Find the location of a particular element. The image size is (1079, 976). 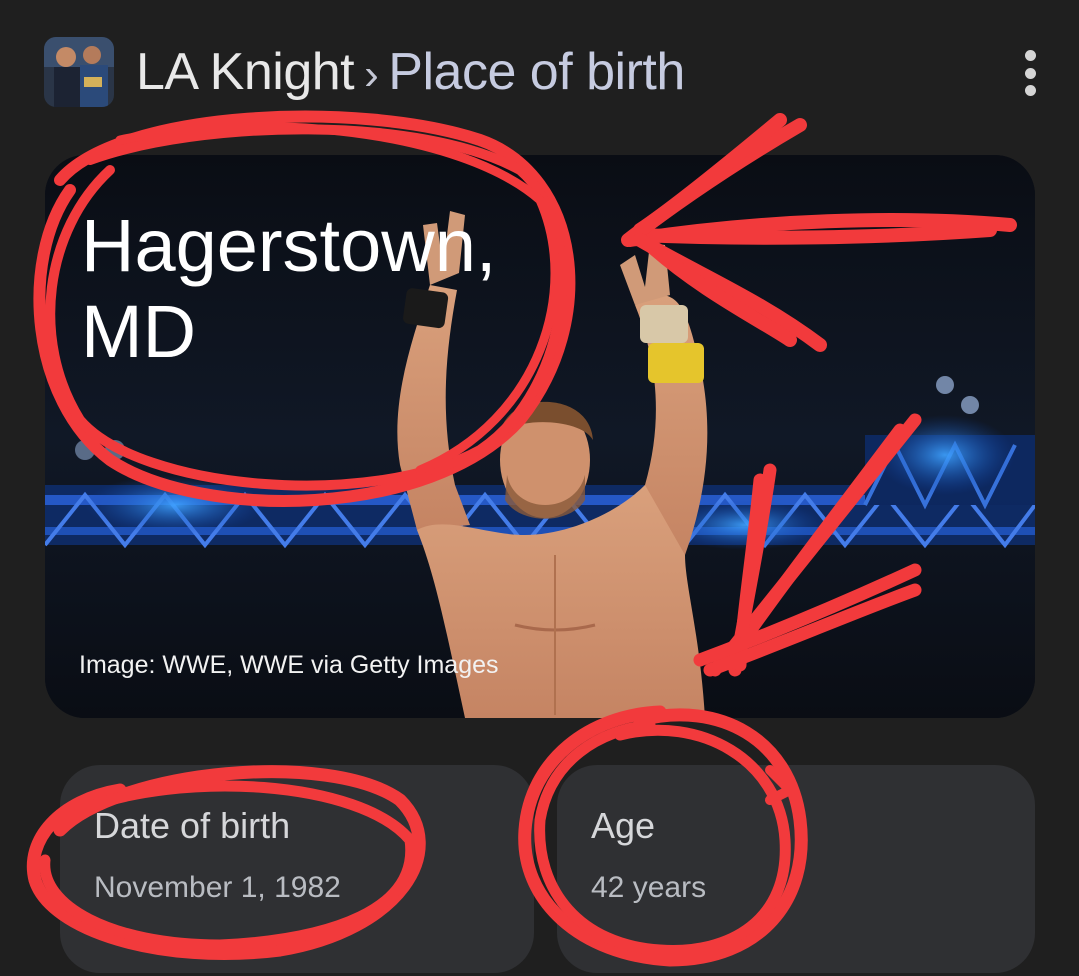

card-label: Age is located at coordinates (623, 825).